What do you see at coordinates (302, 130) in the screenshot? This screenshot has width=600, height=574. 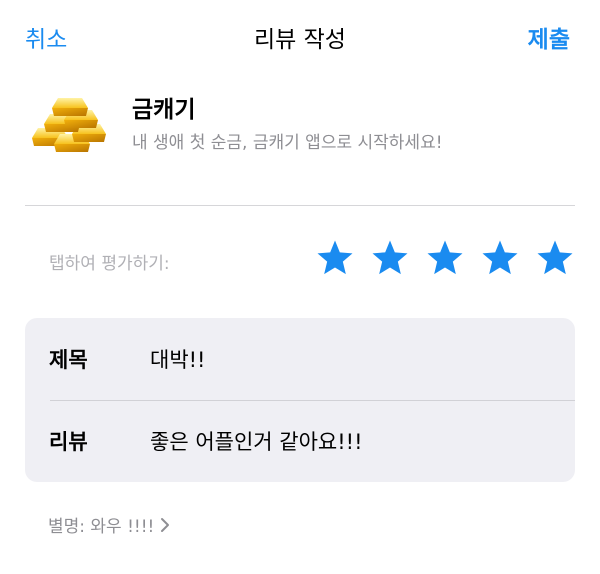 I see `app-info: 금캐기 내 생애 첫 순금, 금캐기 앱으로 시작하세요!` at bounding box center [302, 130].